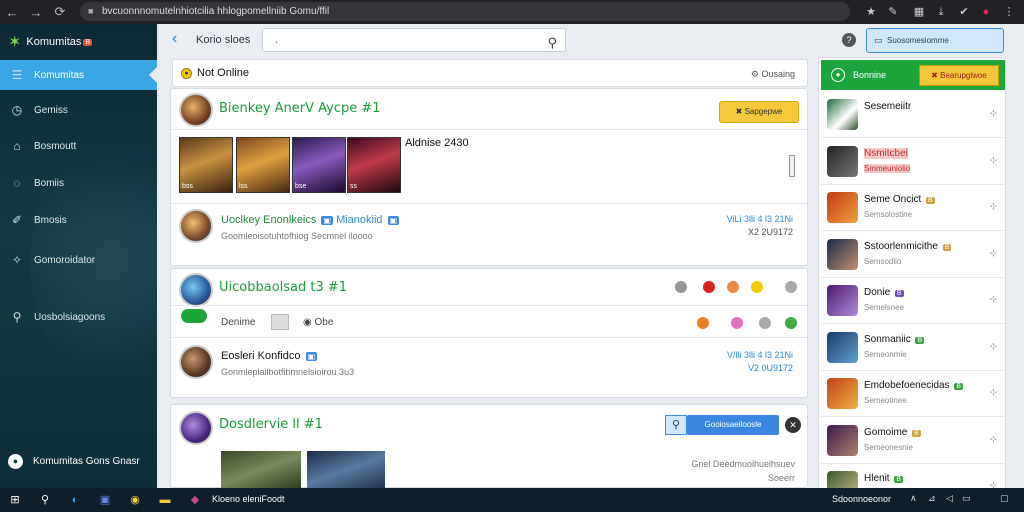 This screenshot has height=512, width=1024. Describe the element at coordinates (283, 287) in the screenshot. I see `post-title: Uicobbaolsad t3 #1` at that location.